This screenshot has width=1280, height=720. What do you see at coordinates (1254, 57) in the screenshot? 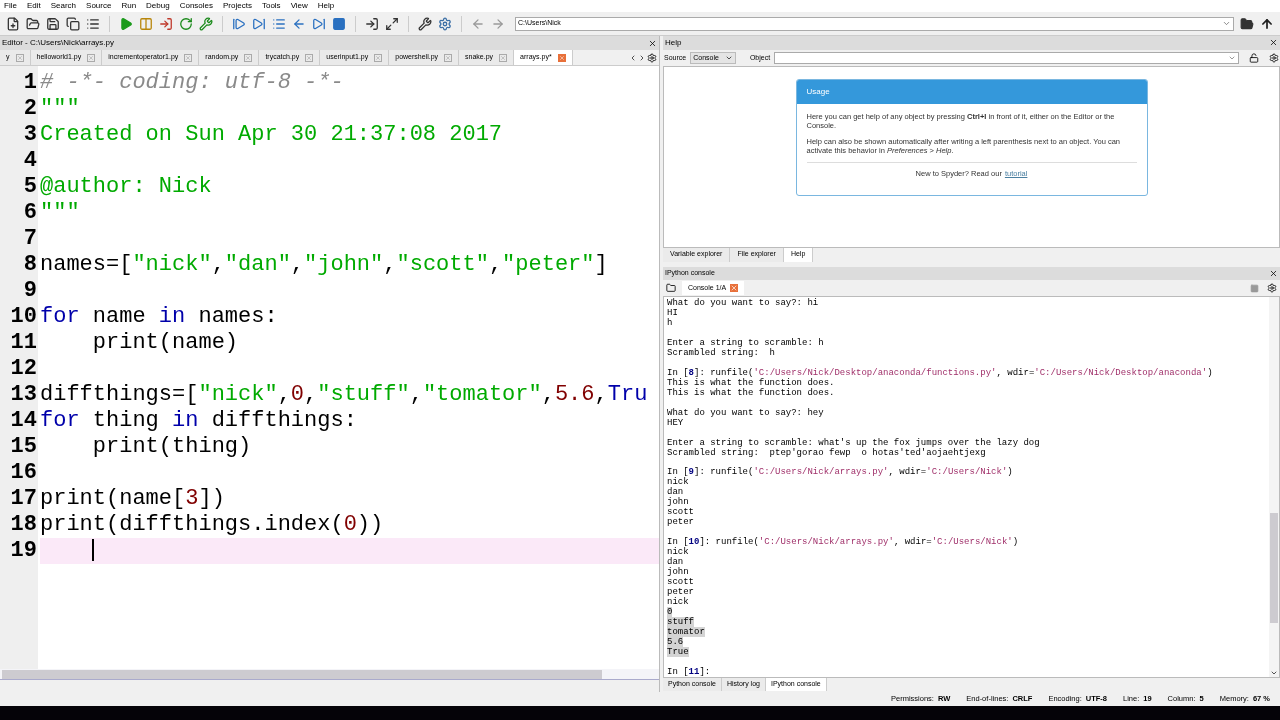
I see `lock-icon` at bounding box center [1254, 57].